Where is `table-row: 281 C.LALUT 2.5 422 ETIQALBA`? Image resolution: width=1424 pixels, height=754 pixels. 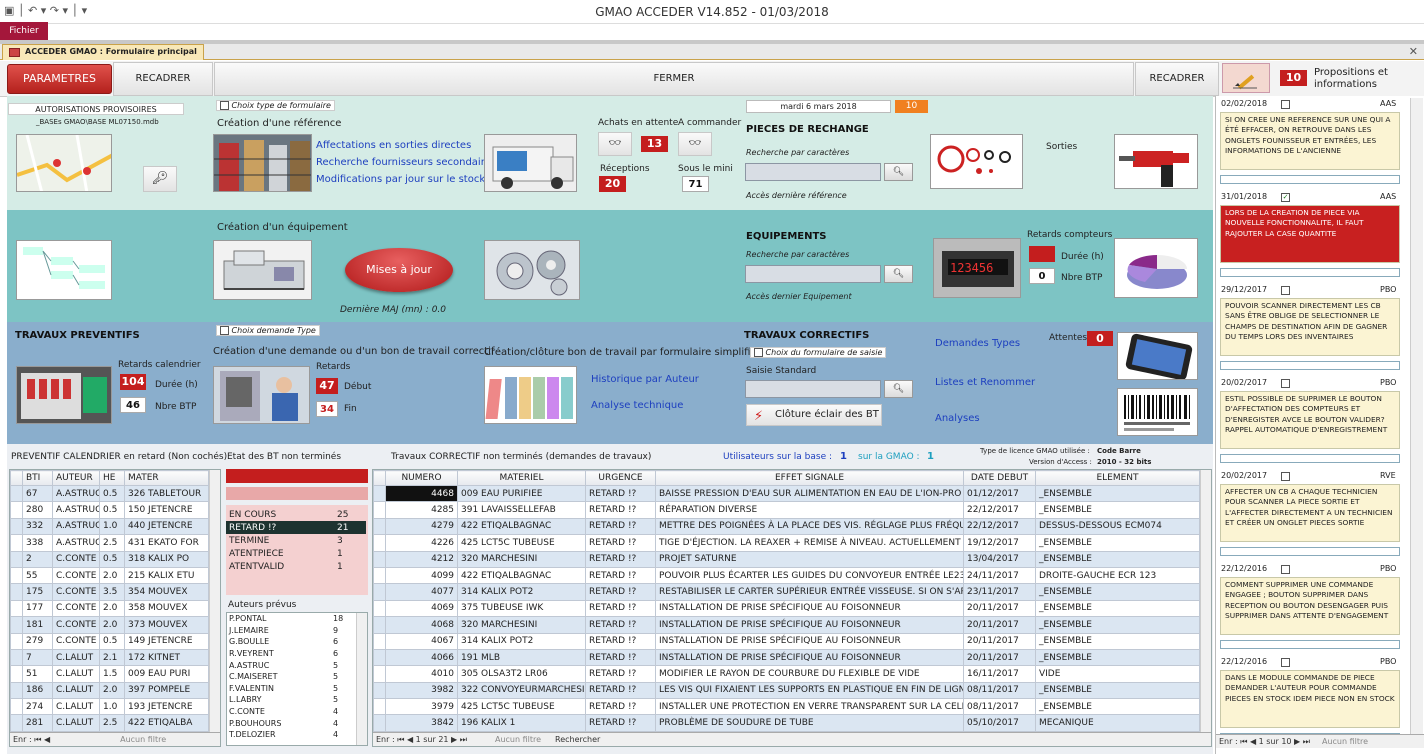 table-row: 281 C.LALUT 2.5 422 ETIQALBA is located at coordinates (109, 723).